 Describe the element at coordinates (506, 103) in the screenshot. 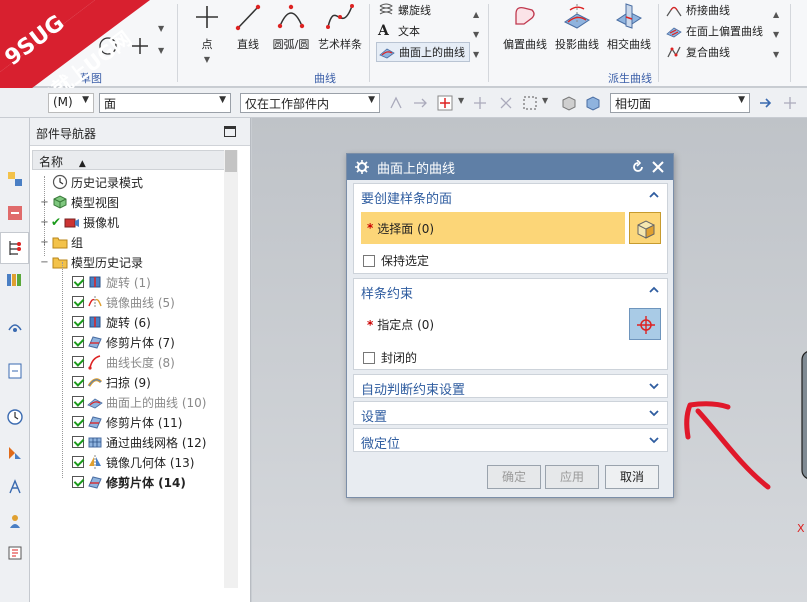

I see `deselect-icon` at that location.